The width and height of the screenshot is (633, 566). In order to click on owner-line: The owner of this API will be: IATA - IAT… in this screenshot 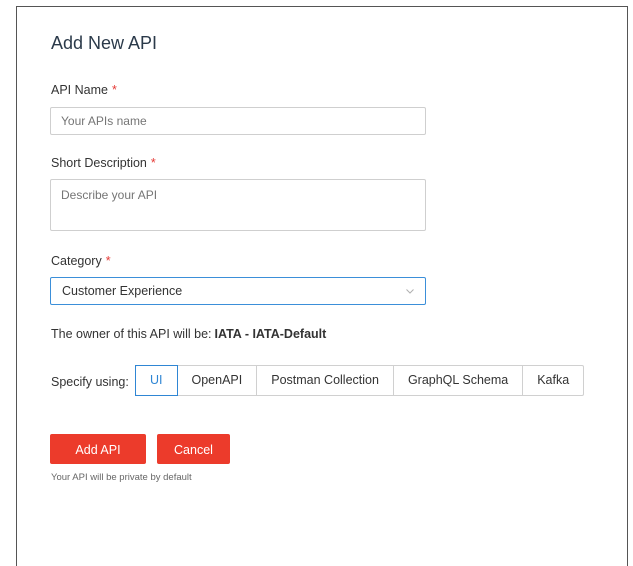, I will do `click(188, 334)`.